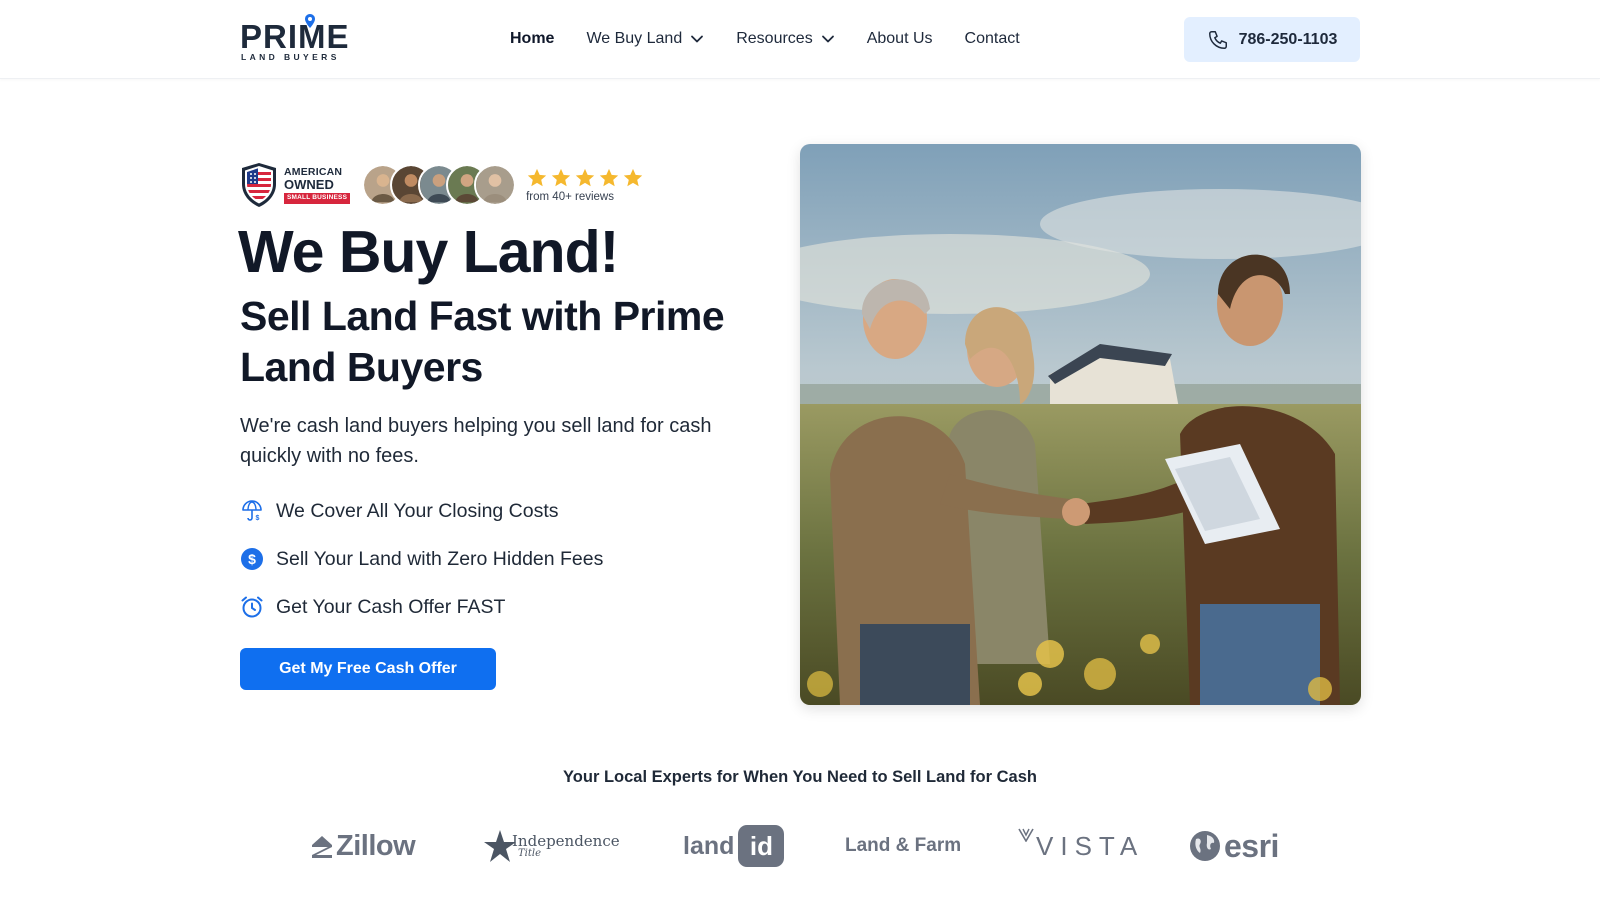  I want to click on badge-line-2: OWNED, so click(309, 184).